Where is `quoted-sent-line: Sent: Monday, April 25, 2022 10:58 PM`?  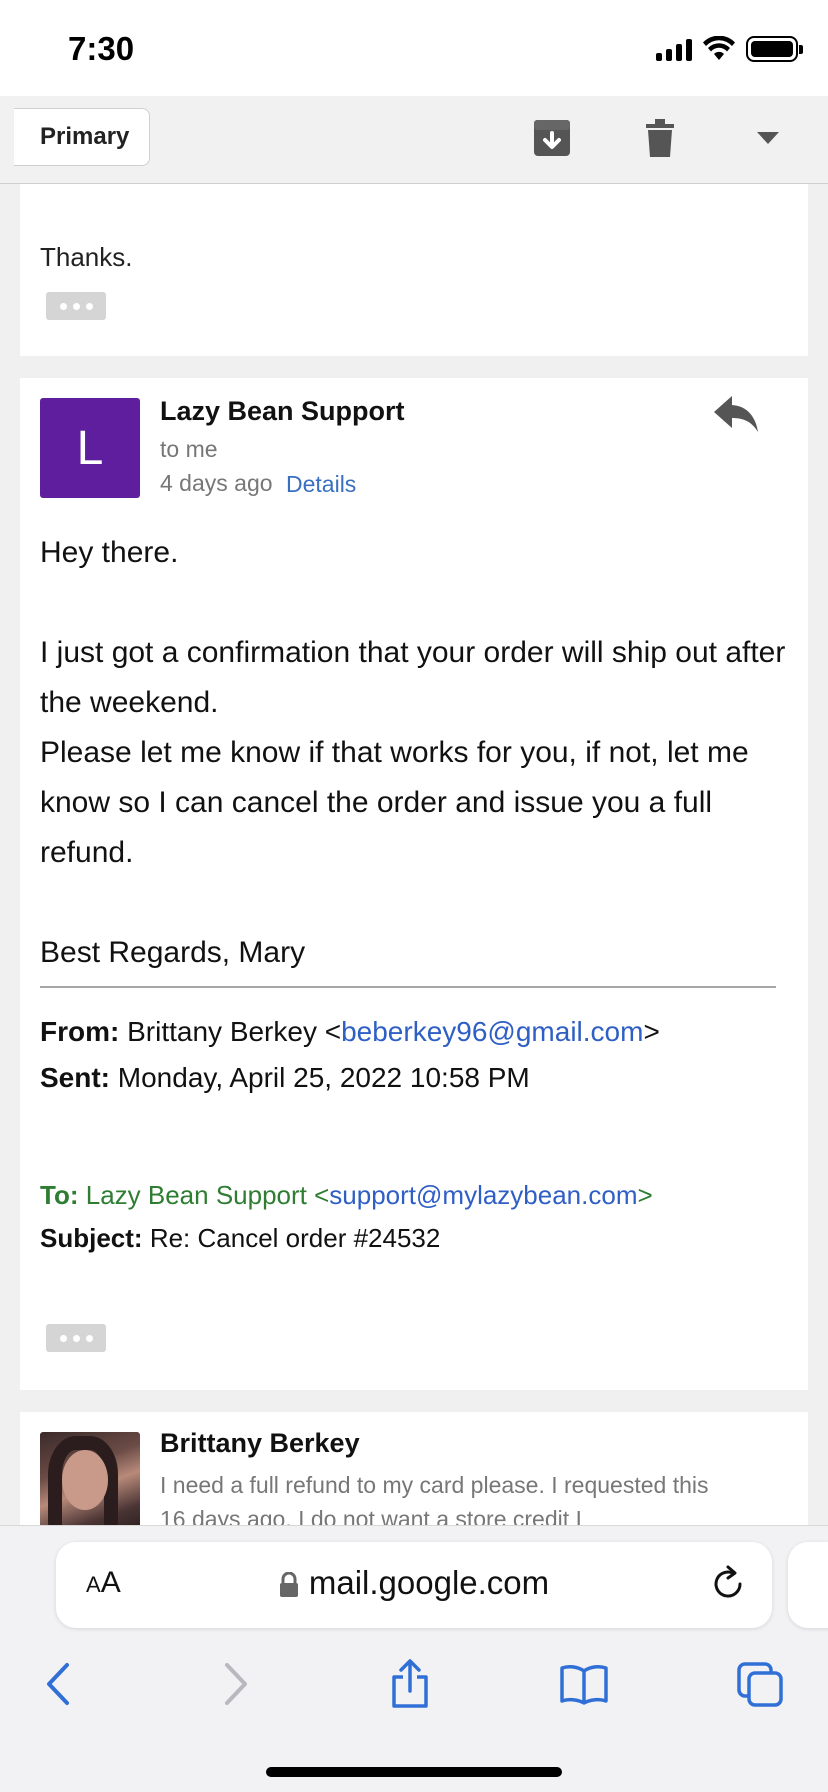
quoted-sent-line: Sent: Monday, April 25, 2022 10:58 PM is located at coordinates (285, 1078).